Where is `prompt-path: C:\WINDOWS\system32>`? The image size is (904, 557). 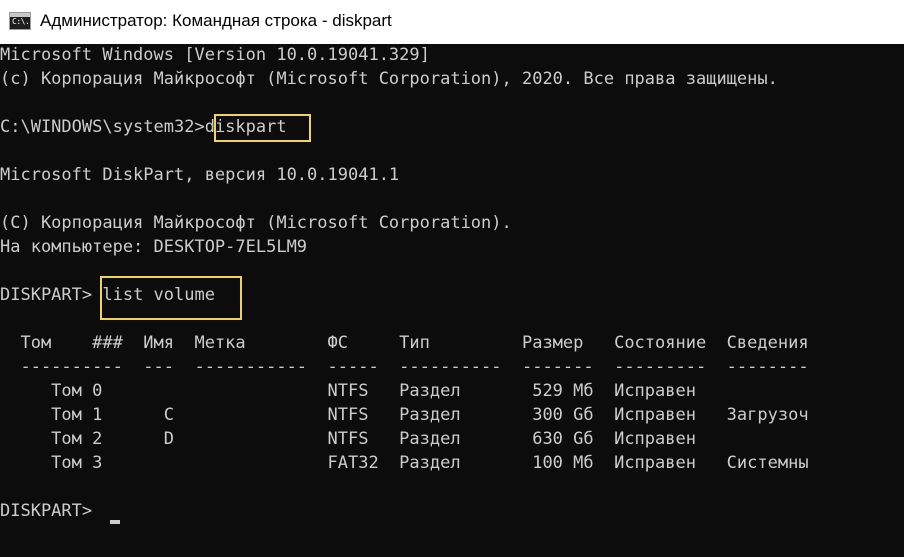
prompt-path: C:\WINDOWS\system32> is located at coordinates (102, 127).